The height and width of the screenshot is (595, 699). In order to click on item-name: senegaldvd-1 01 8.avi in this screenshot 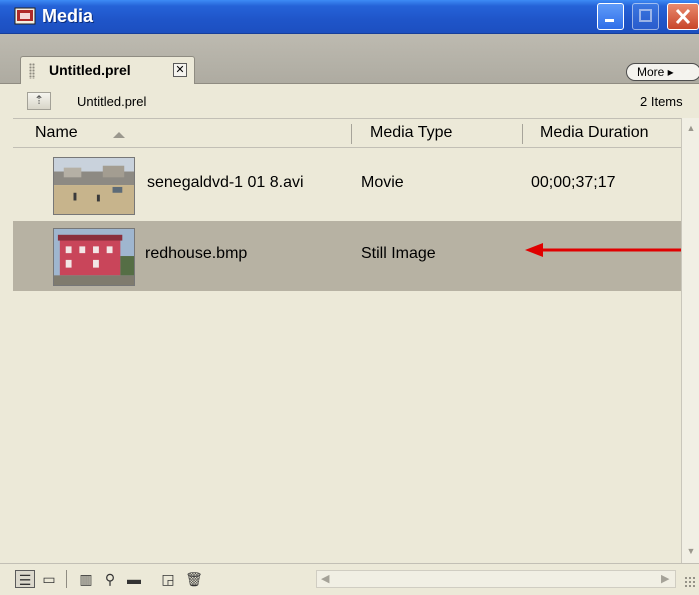, I will do `click(225, 182)`.